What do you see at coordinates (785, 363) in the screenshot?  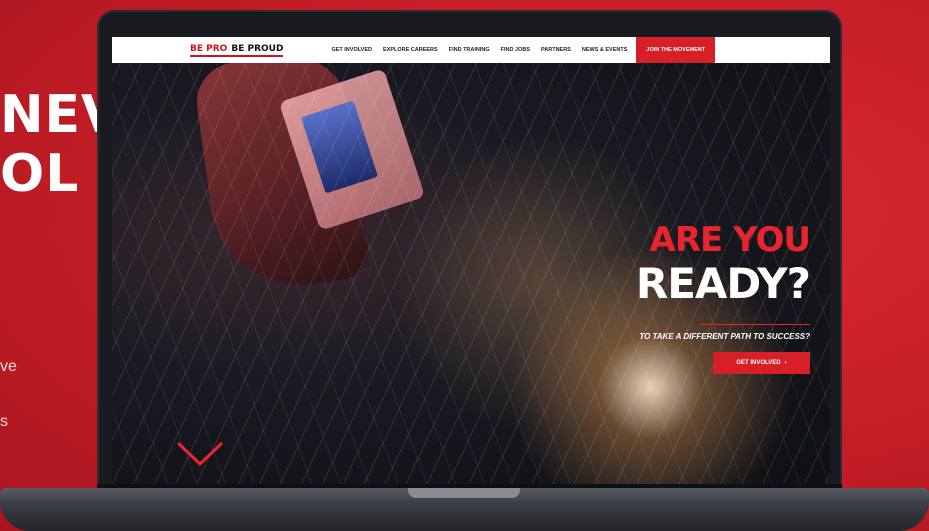 I see `chevron-right-icon: ›` at bounding box center [785, 363].